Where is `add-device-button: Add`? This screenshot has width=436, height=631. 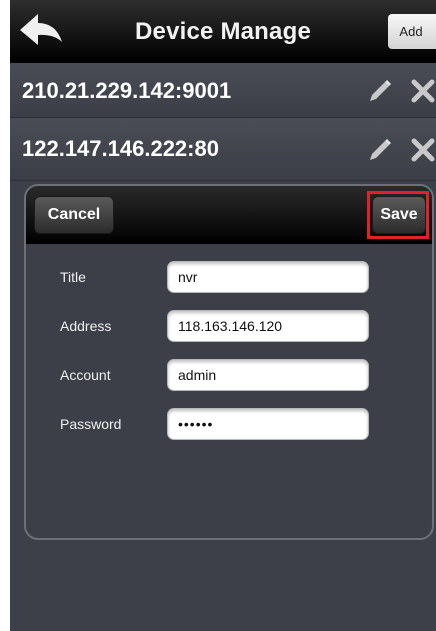 add-device-button: Add is located at coordinates (412, 31).